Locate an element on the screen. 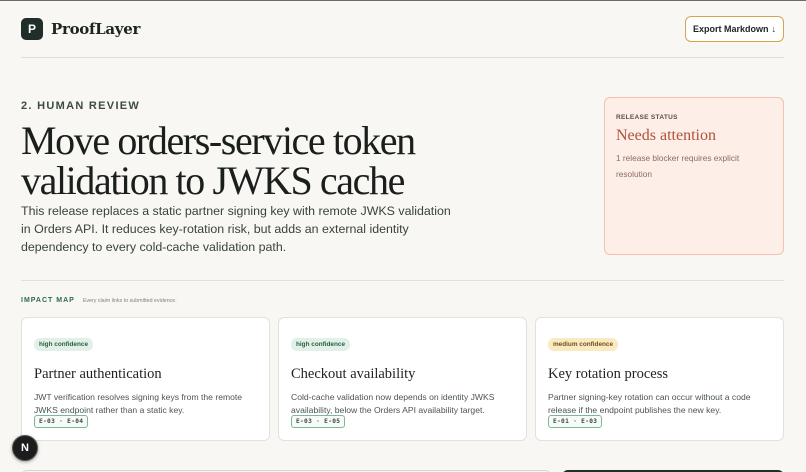  impact-card-title: Key rotation process is located at coordinates (608, 374).